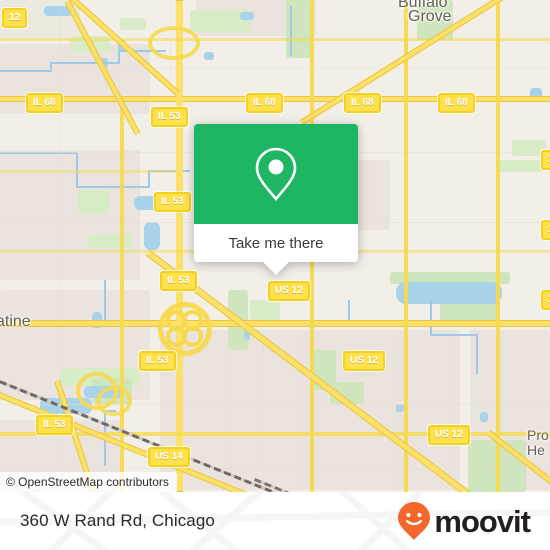 This screenshot has height=550, width=550. I want to click on map-pin-icon, so click(276, 174).